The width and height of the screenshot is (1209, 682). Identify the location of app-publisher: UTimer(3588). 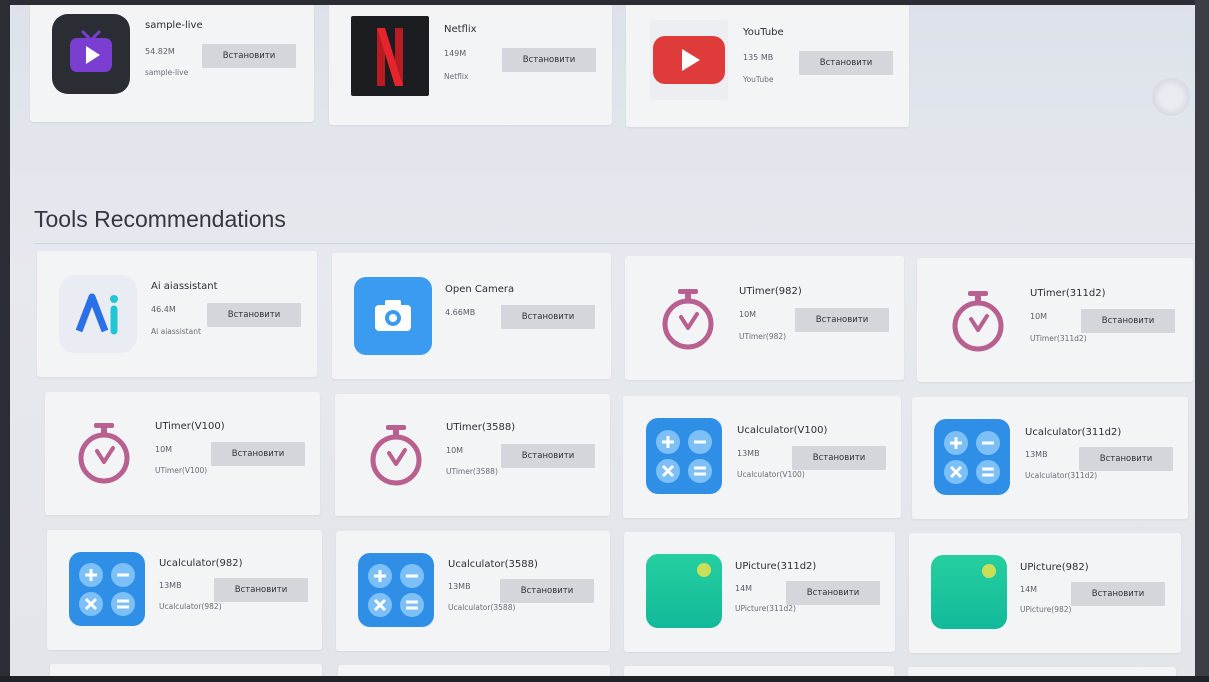
(472, 471).